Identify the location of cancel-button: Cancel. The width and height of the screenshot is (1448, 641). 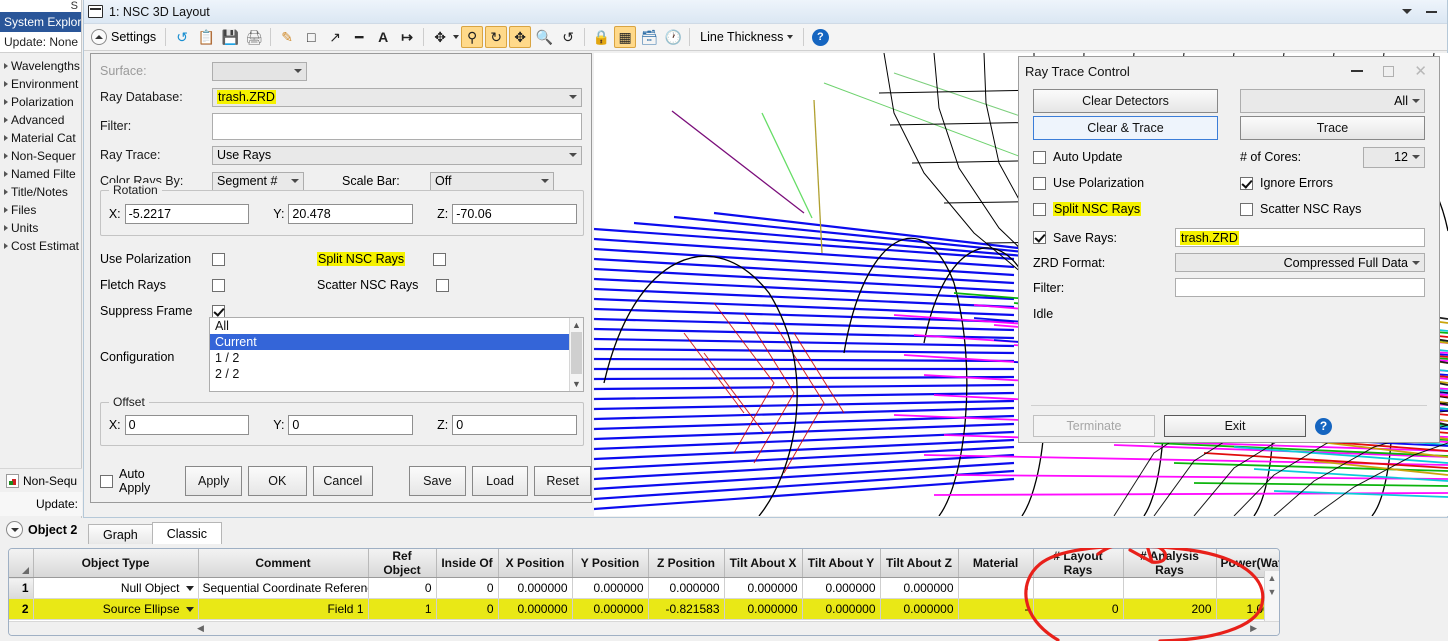
(343, 481).